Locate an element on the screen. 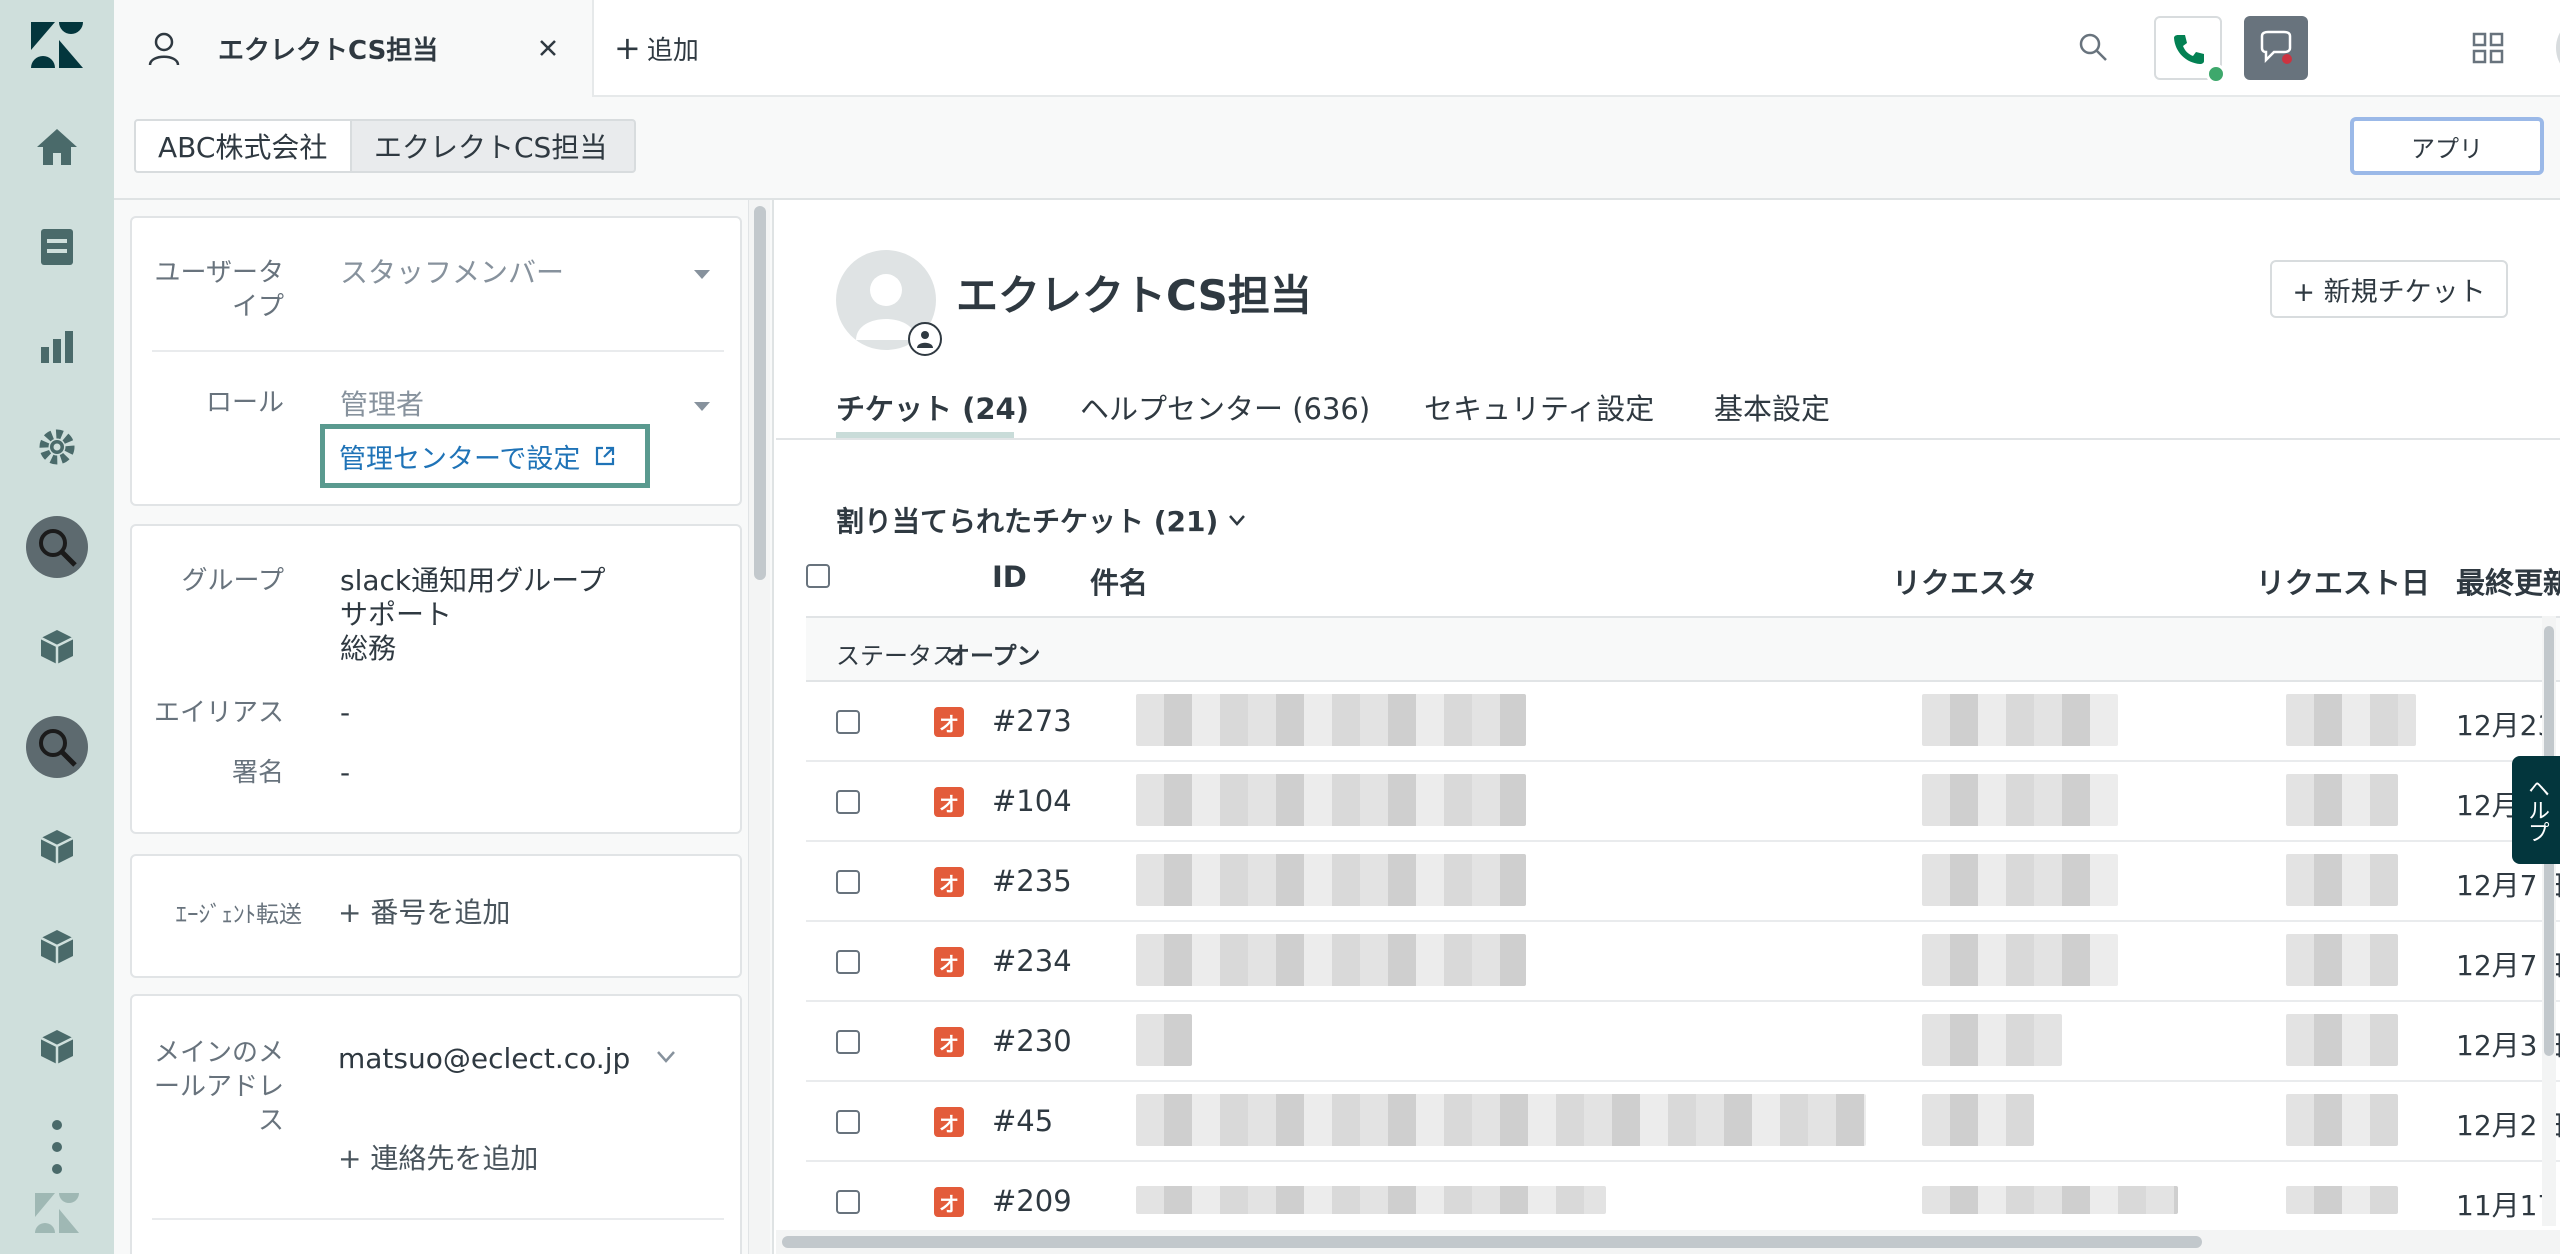 This screenshot has height=1254, width=2560. ticket-id: #45 is located at coordinates (1022, 1121).